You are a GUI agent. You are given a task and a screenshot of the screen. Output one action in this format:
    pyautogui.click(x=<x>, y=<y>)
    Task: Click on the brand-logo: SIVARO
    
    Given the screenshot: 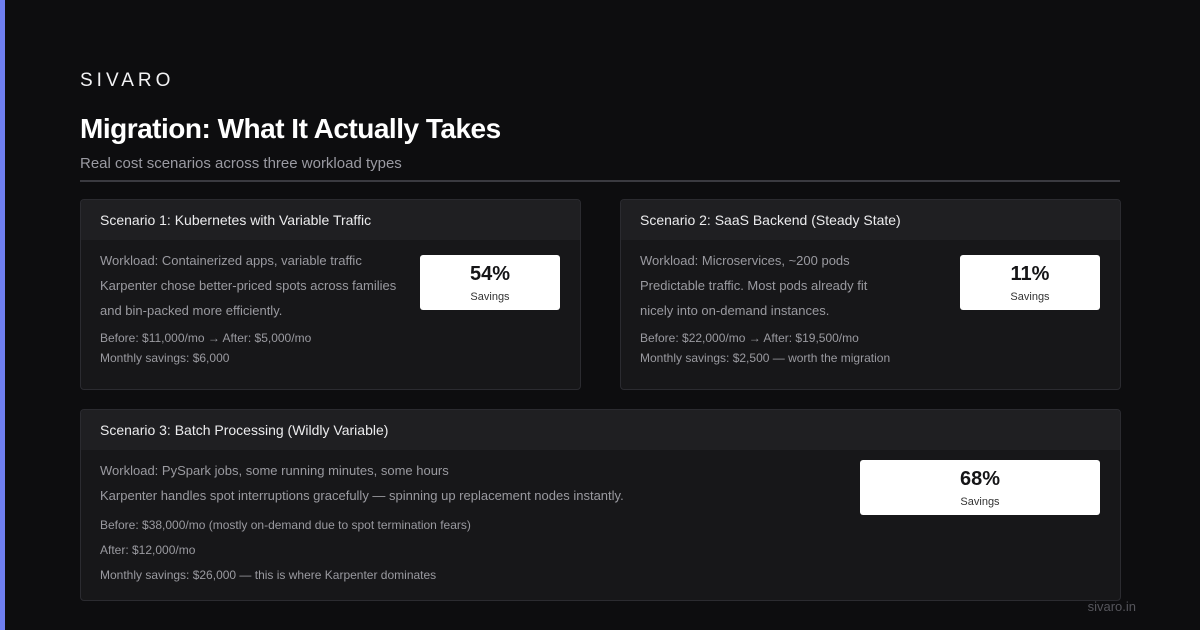 What is the action you would take?
    pyautogui.click(x=127, y=80)
    